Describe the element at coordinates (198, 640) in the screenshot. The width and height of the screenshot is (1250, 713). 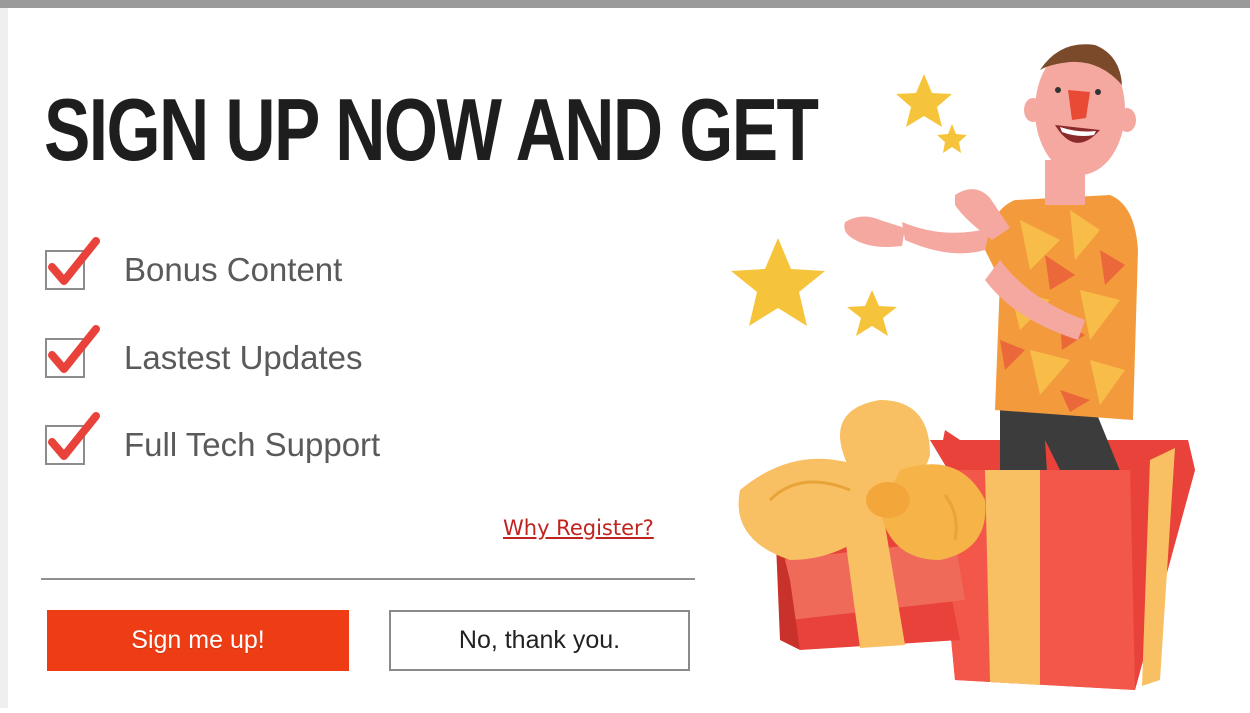
I see `sign-me-up-button: Sign me up!` at that location.